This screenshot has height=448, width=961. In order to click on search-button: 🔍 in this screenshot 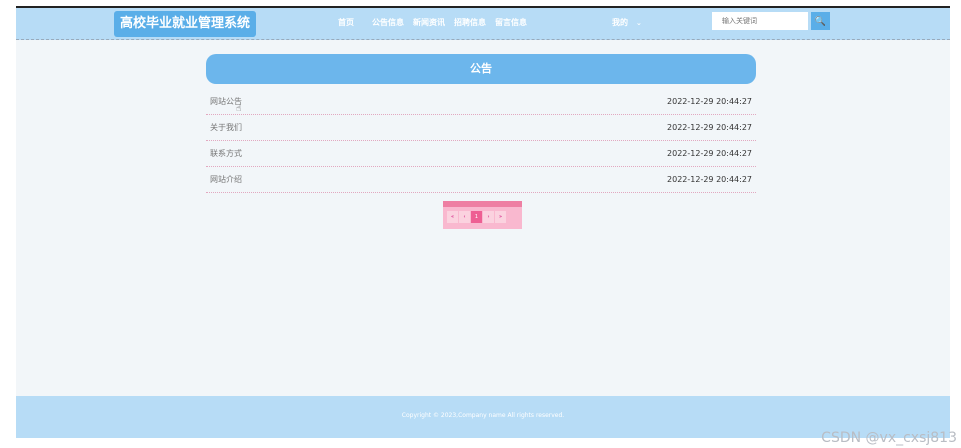, I will do `click(820, 21)`.